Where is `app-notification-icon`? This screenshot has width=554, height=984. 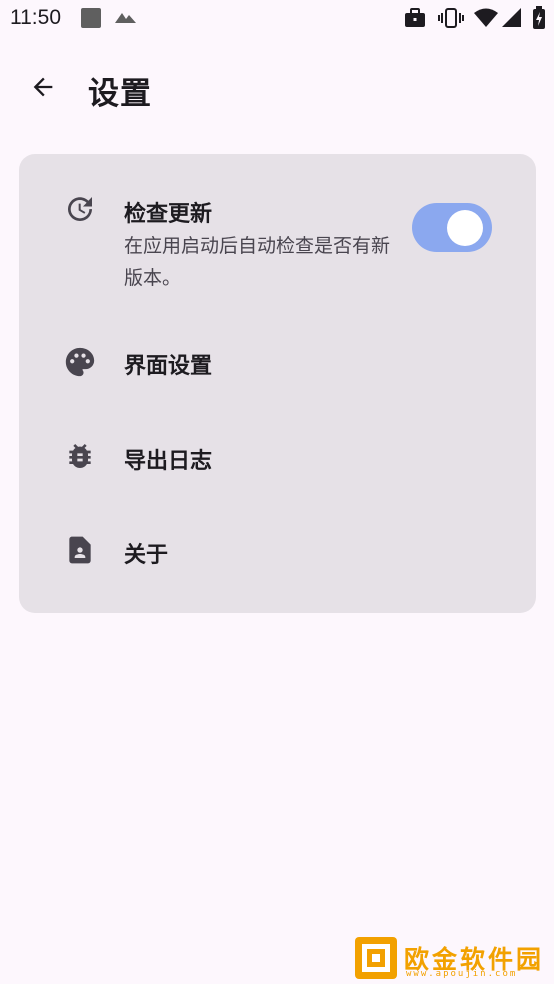 app-notification-icon is located at coordinates (91, 20).